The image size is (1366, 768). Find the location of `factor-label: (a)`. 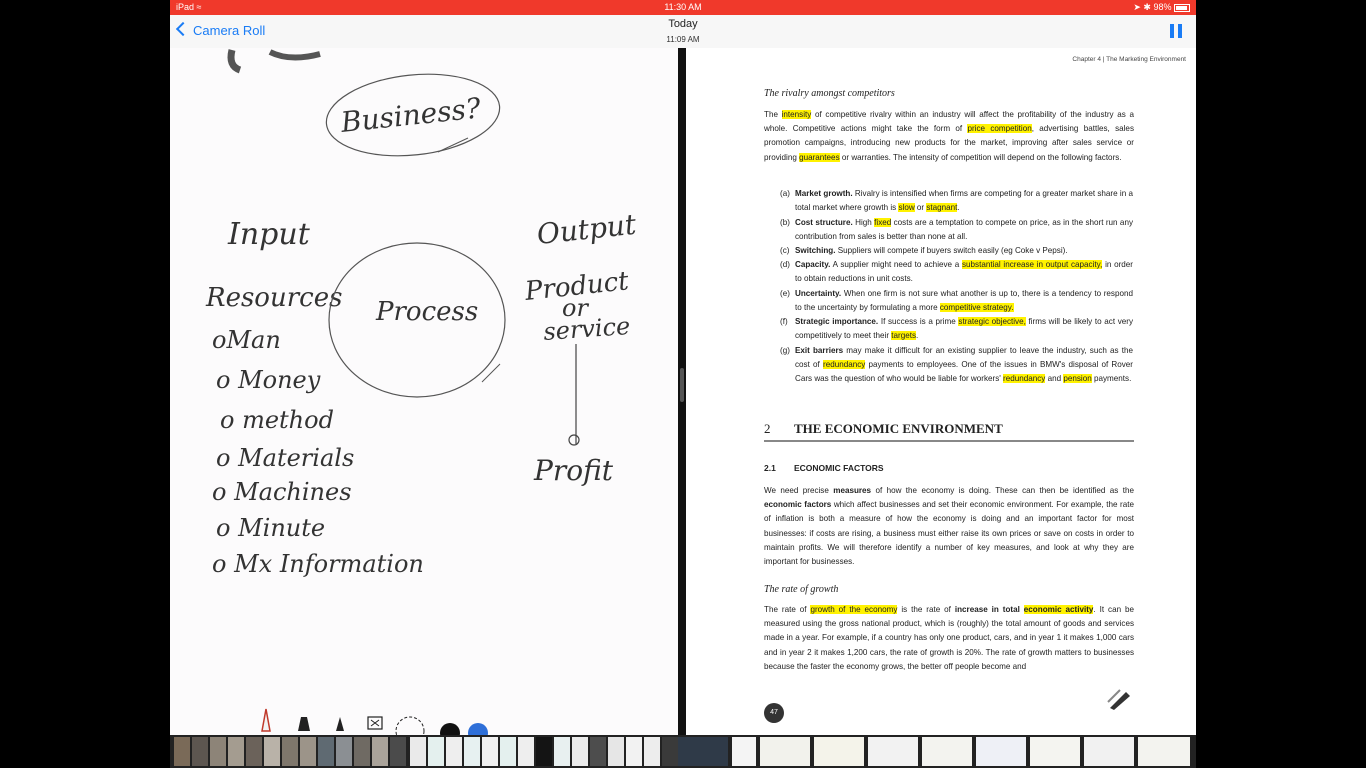

factor-label: (a) is located at coordinates (785, 193).